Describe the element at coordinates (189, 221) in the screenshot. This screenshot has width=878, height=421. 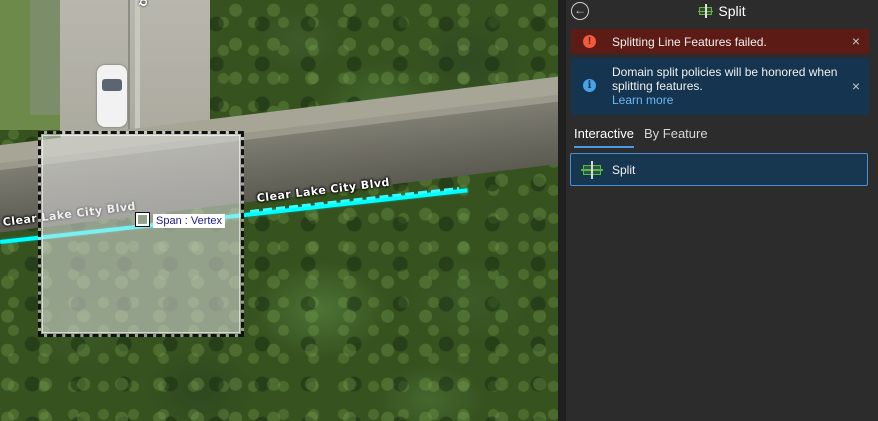
I see `snap-tooltip: Span : Vertex` at that location.